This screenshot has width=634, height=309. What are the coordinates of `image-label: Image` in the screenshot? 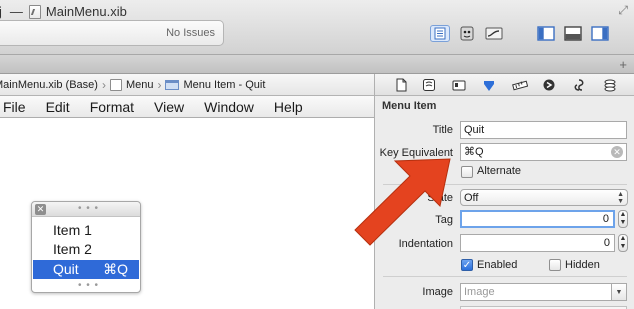 It's located at (437, 292).